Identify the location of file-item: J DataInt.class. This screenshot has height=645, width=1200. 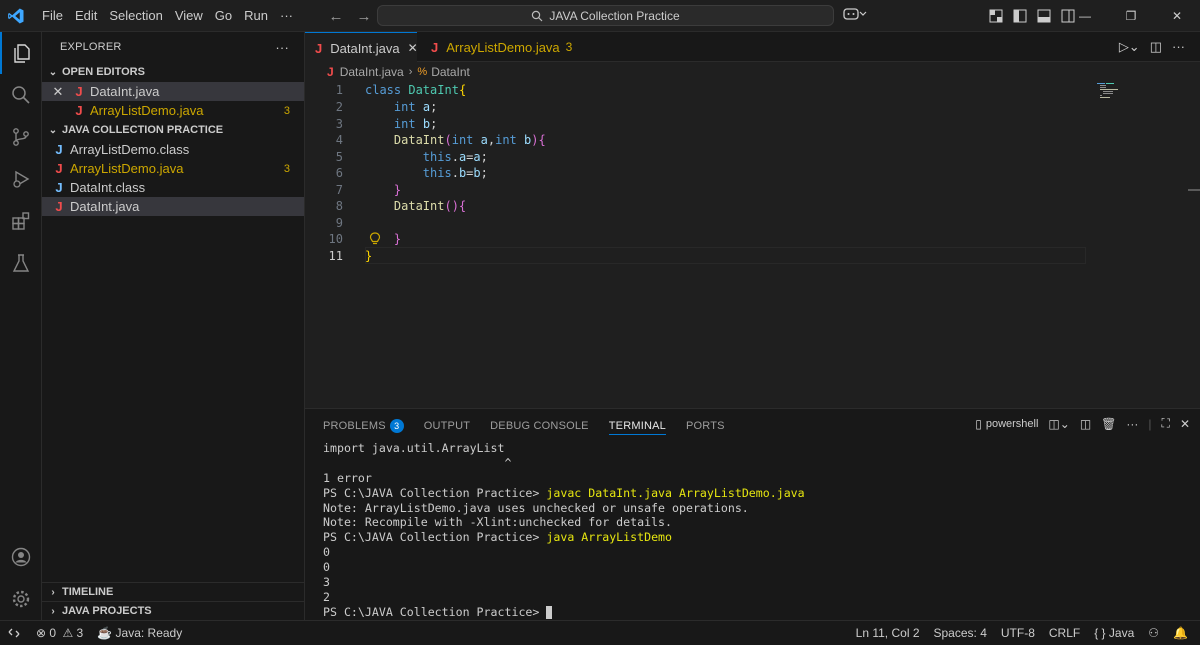
(173, 187).